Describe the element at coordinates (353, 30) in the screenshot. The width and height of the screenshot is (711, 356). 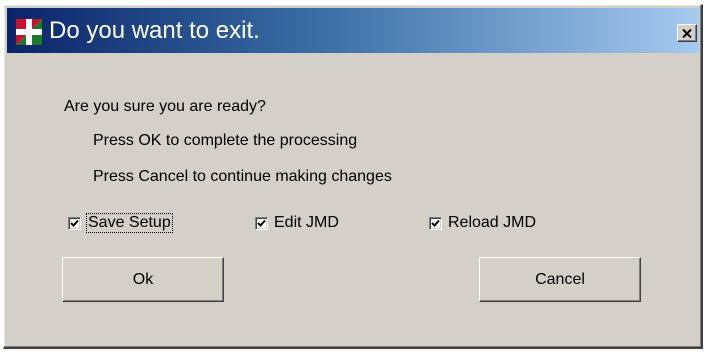
I see `title-bar: Do you want to exit.` at that location.